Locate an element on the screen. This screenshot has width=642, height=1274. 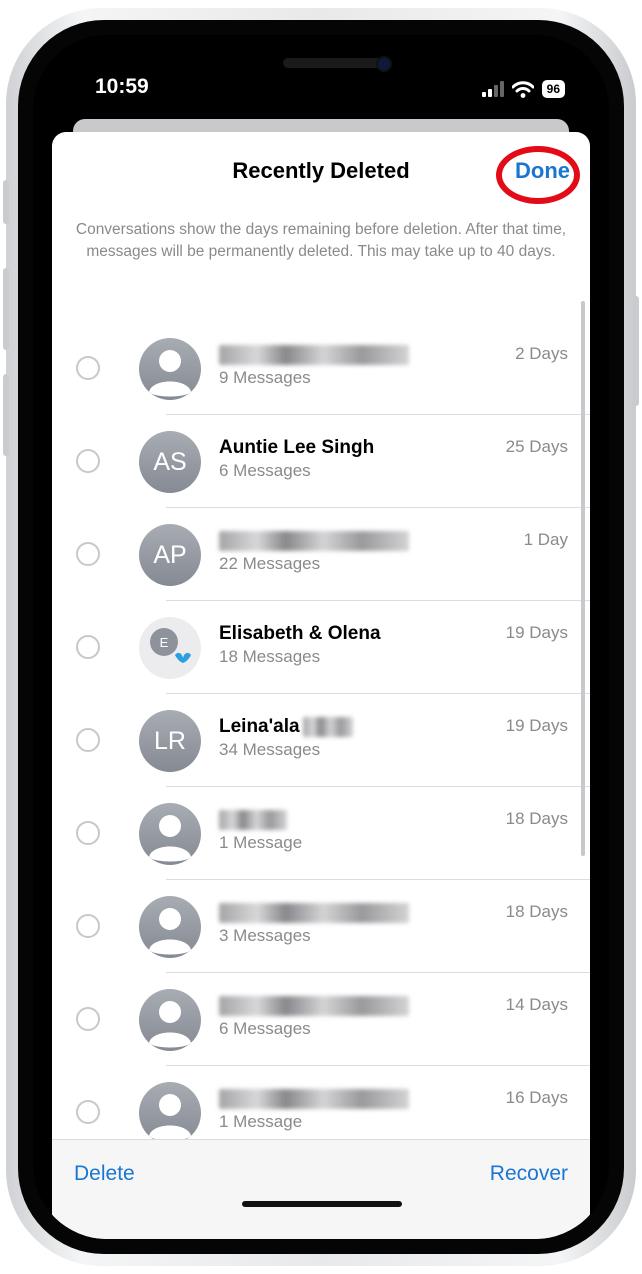
delete-button: Delete is located at coordinates (104, 1174).